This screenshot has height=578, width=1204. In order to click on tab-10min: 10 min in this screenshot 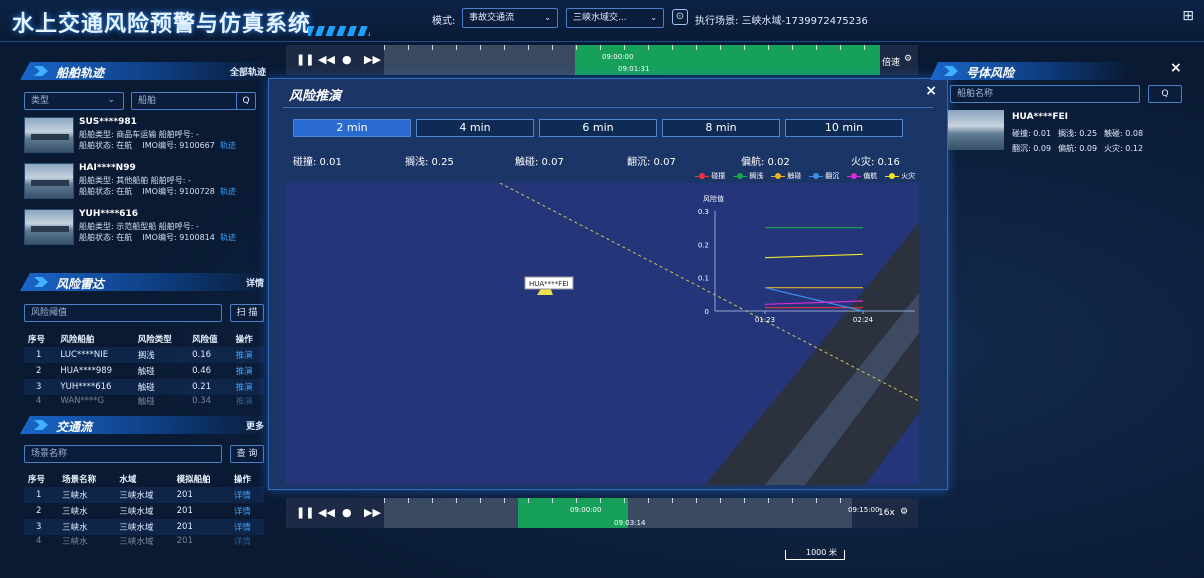, I will do `click(844, 128)`.